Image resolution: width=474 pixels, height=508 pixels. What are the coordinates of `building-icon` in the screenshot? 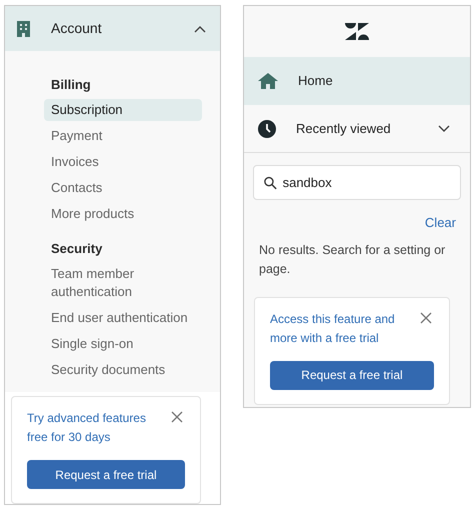 It's located at (23, 28).